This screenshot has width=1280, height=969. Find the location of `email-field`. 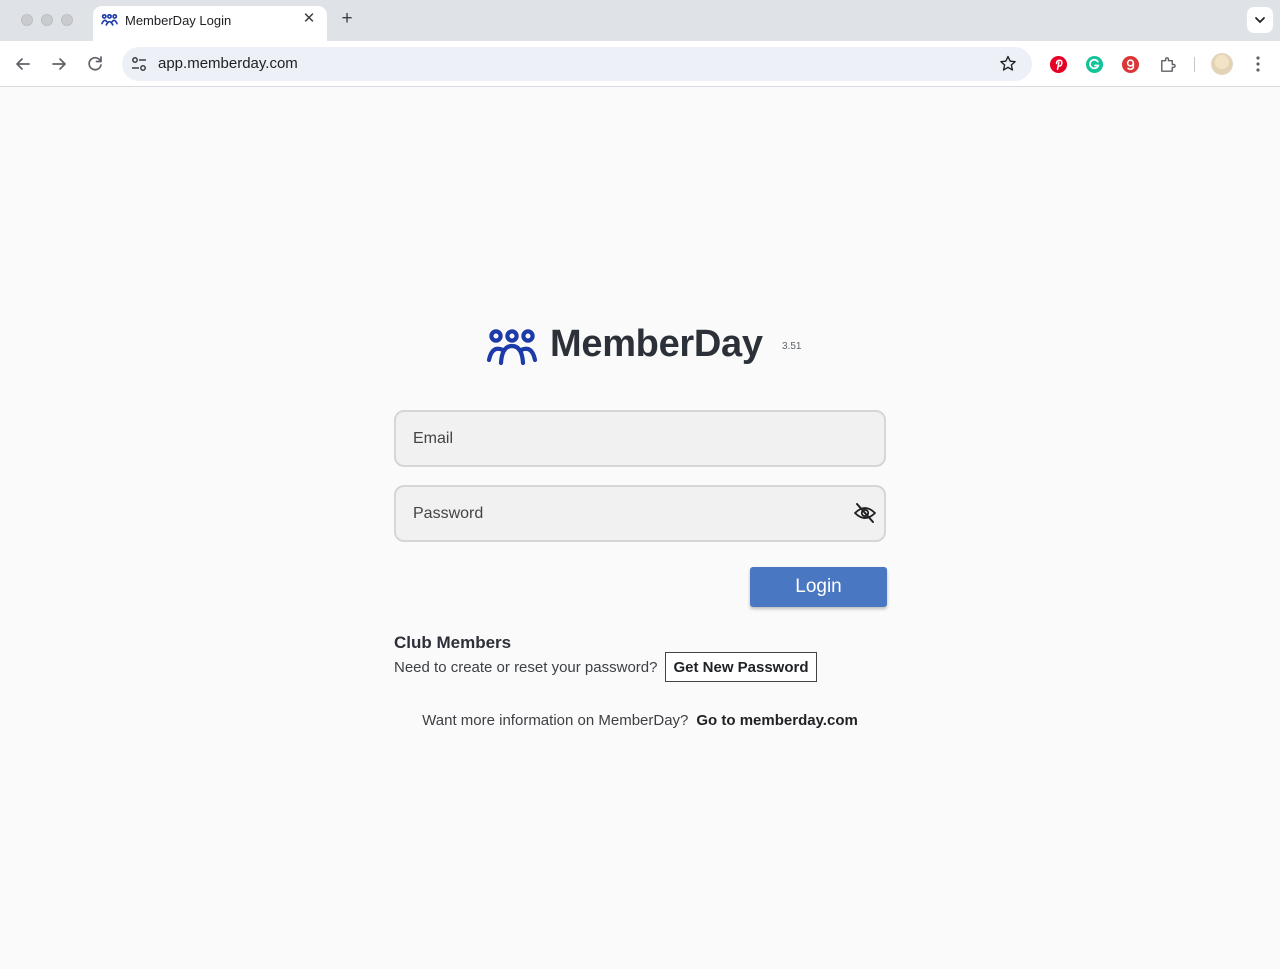

email-field is located at coordinates (640, 438).